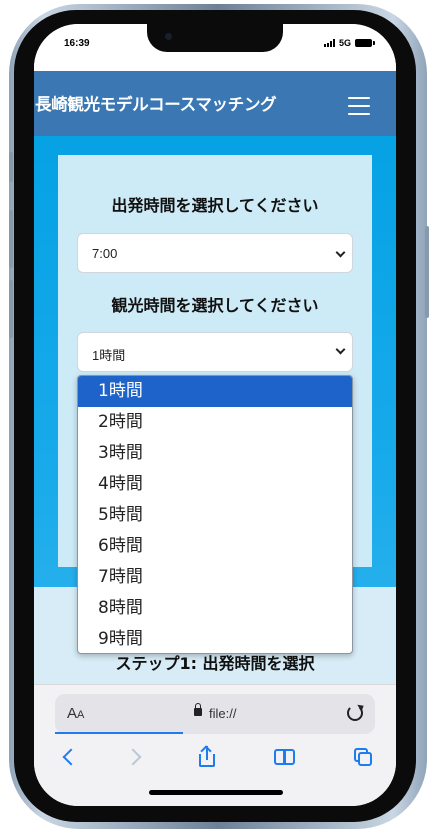 Image resolution: width=438 pixels, height=833 pixels. What do you see at coordinates (215, 638) in the screenshot?
I see `dropdown-option: 9時間` at bounding box center [215, 638].